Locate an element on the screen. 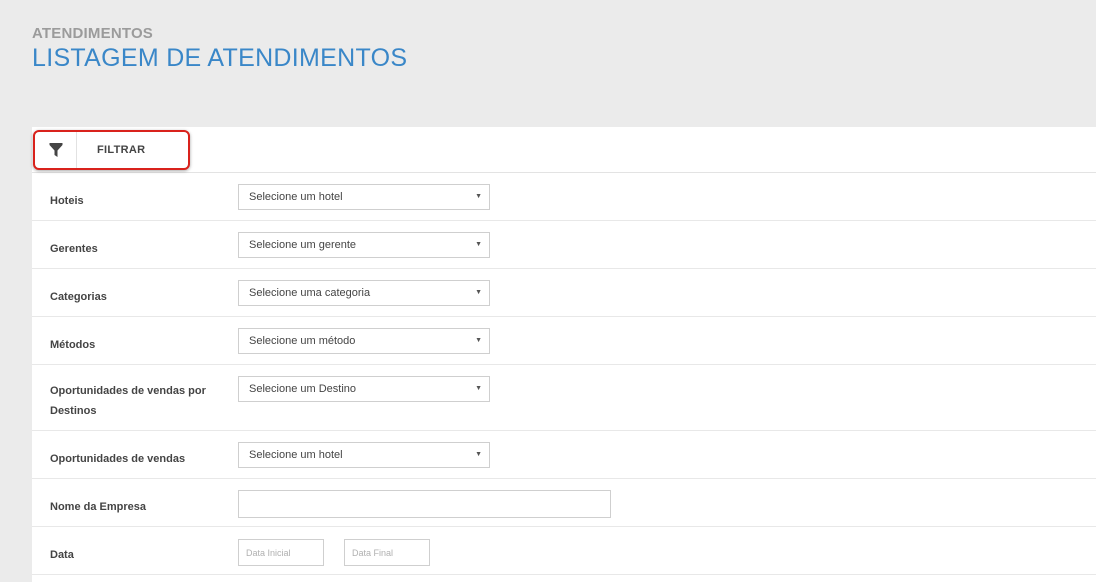 This screenshot has height=582, width=1096. categorias-select-value: Selecione uma categoria is located at coordinates (310, 293).